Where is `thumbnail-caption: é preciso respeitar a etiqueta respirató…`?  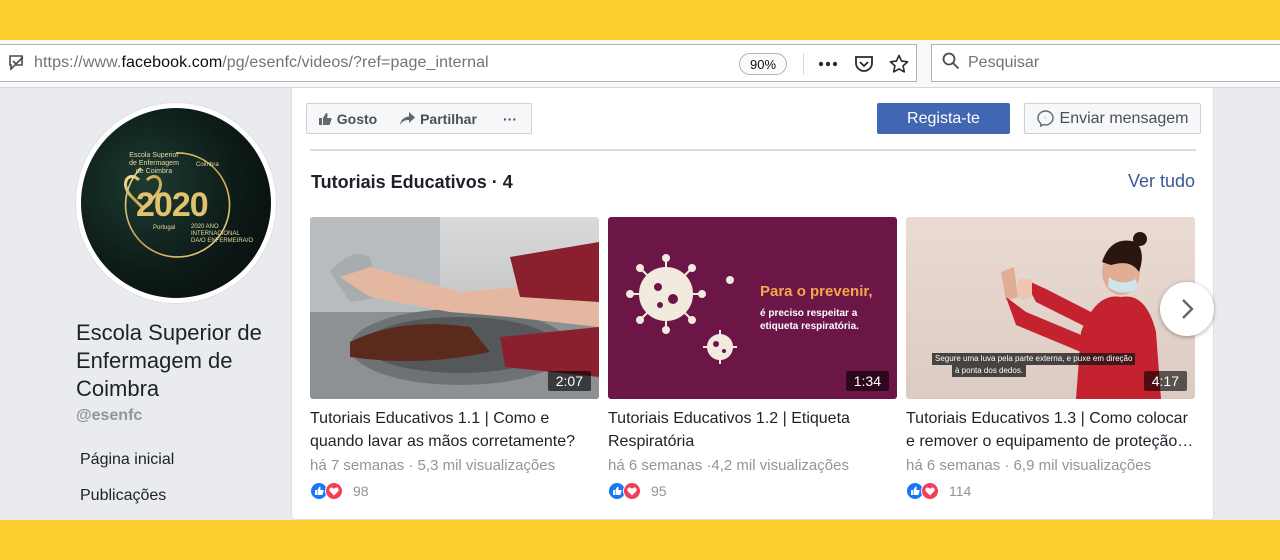
thumbnail-caption: é preciso respeitar a etiqueta respirató… is located at coordinates (809, 320).